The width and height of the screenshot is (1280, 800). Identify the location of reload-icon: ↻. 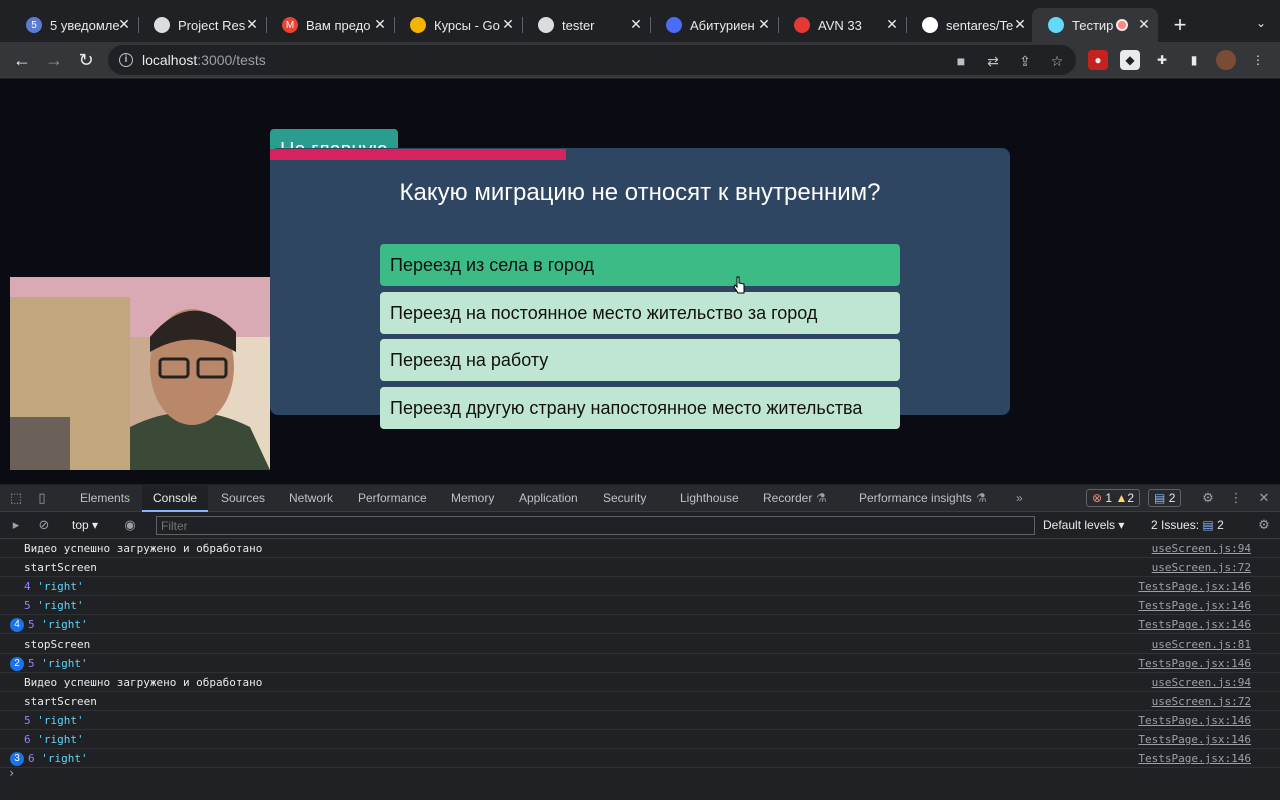
(86, 60).